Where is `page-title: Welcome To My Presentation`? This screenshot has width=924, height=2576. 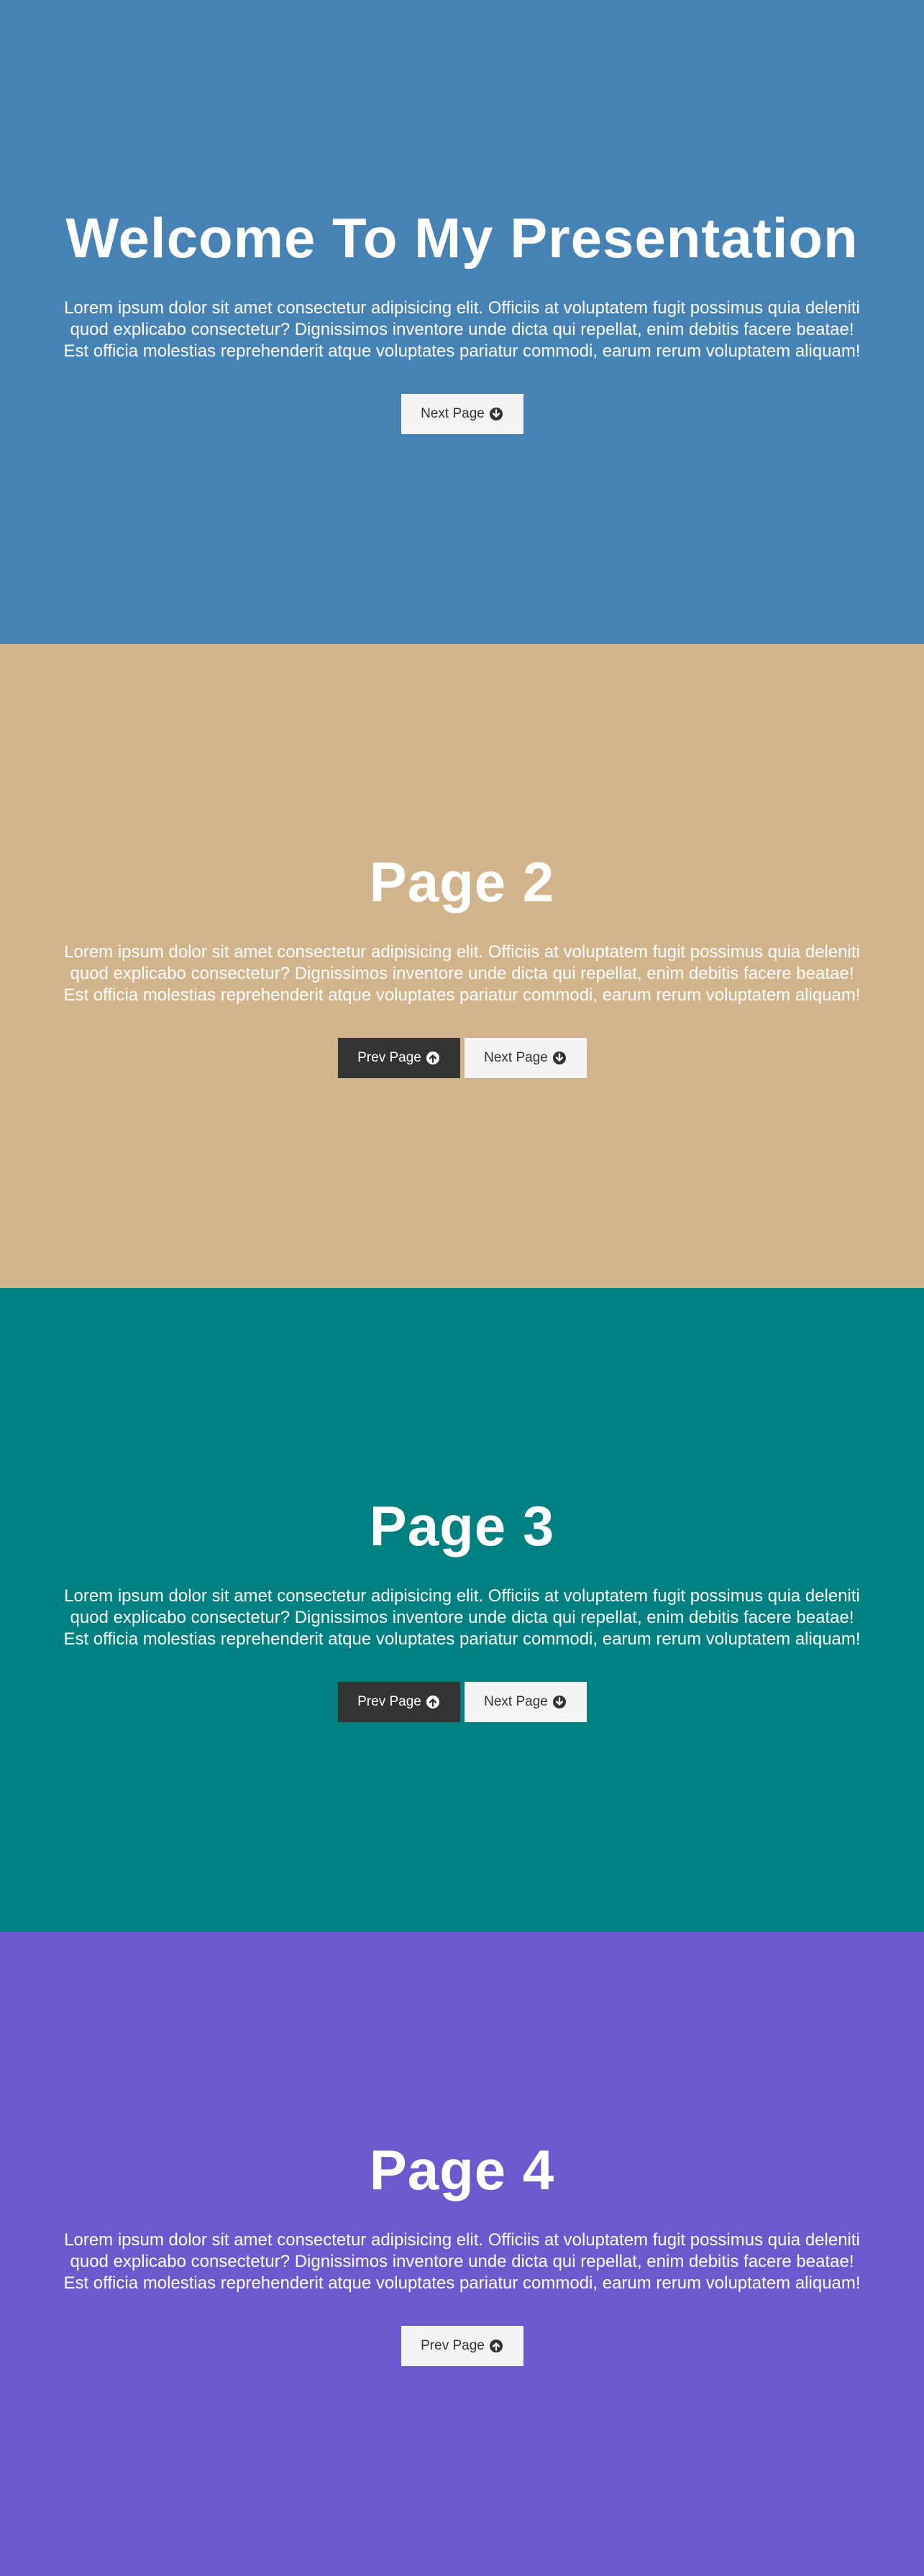 page-title: Welcome To My Presentation is located at coordinates (462, 238).